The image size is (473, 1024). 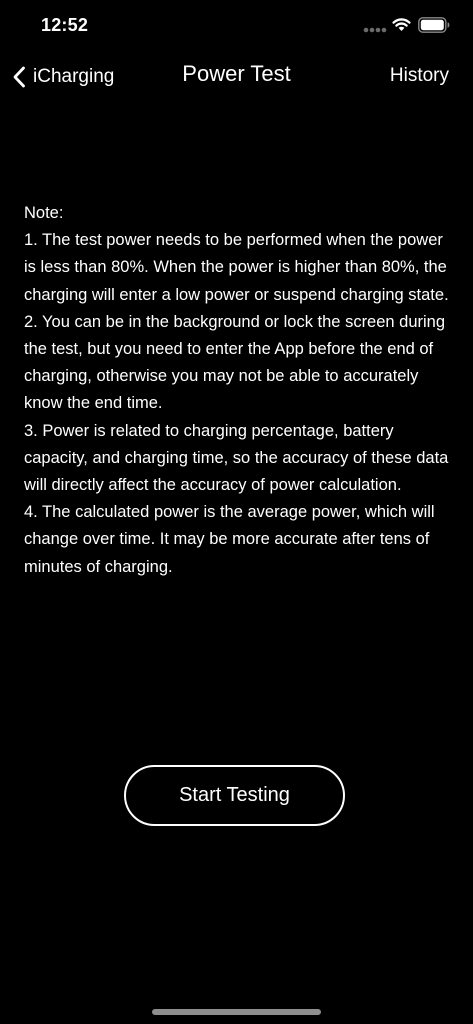 What do you see at coordinates (236, 25) in the screenshot?
I see `status-bar: 12:52` at bounding box center [236, 25].